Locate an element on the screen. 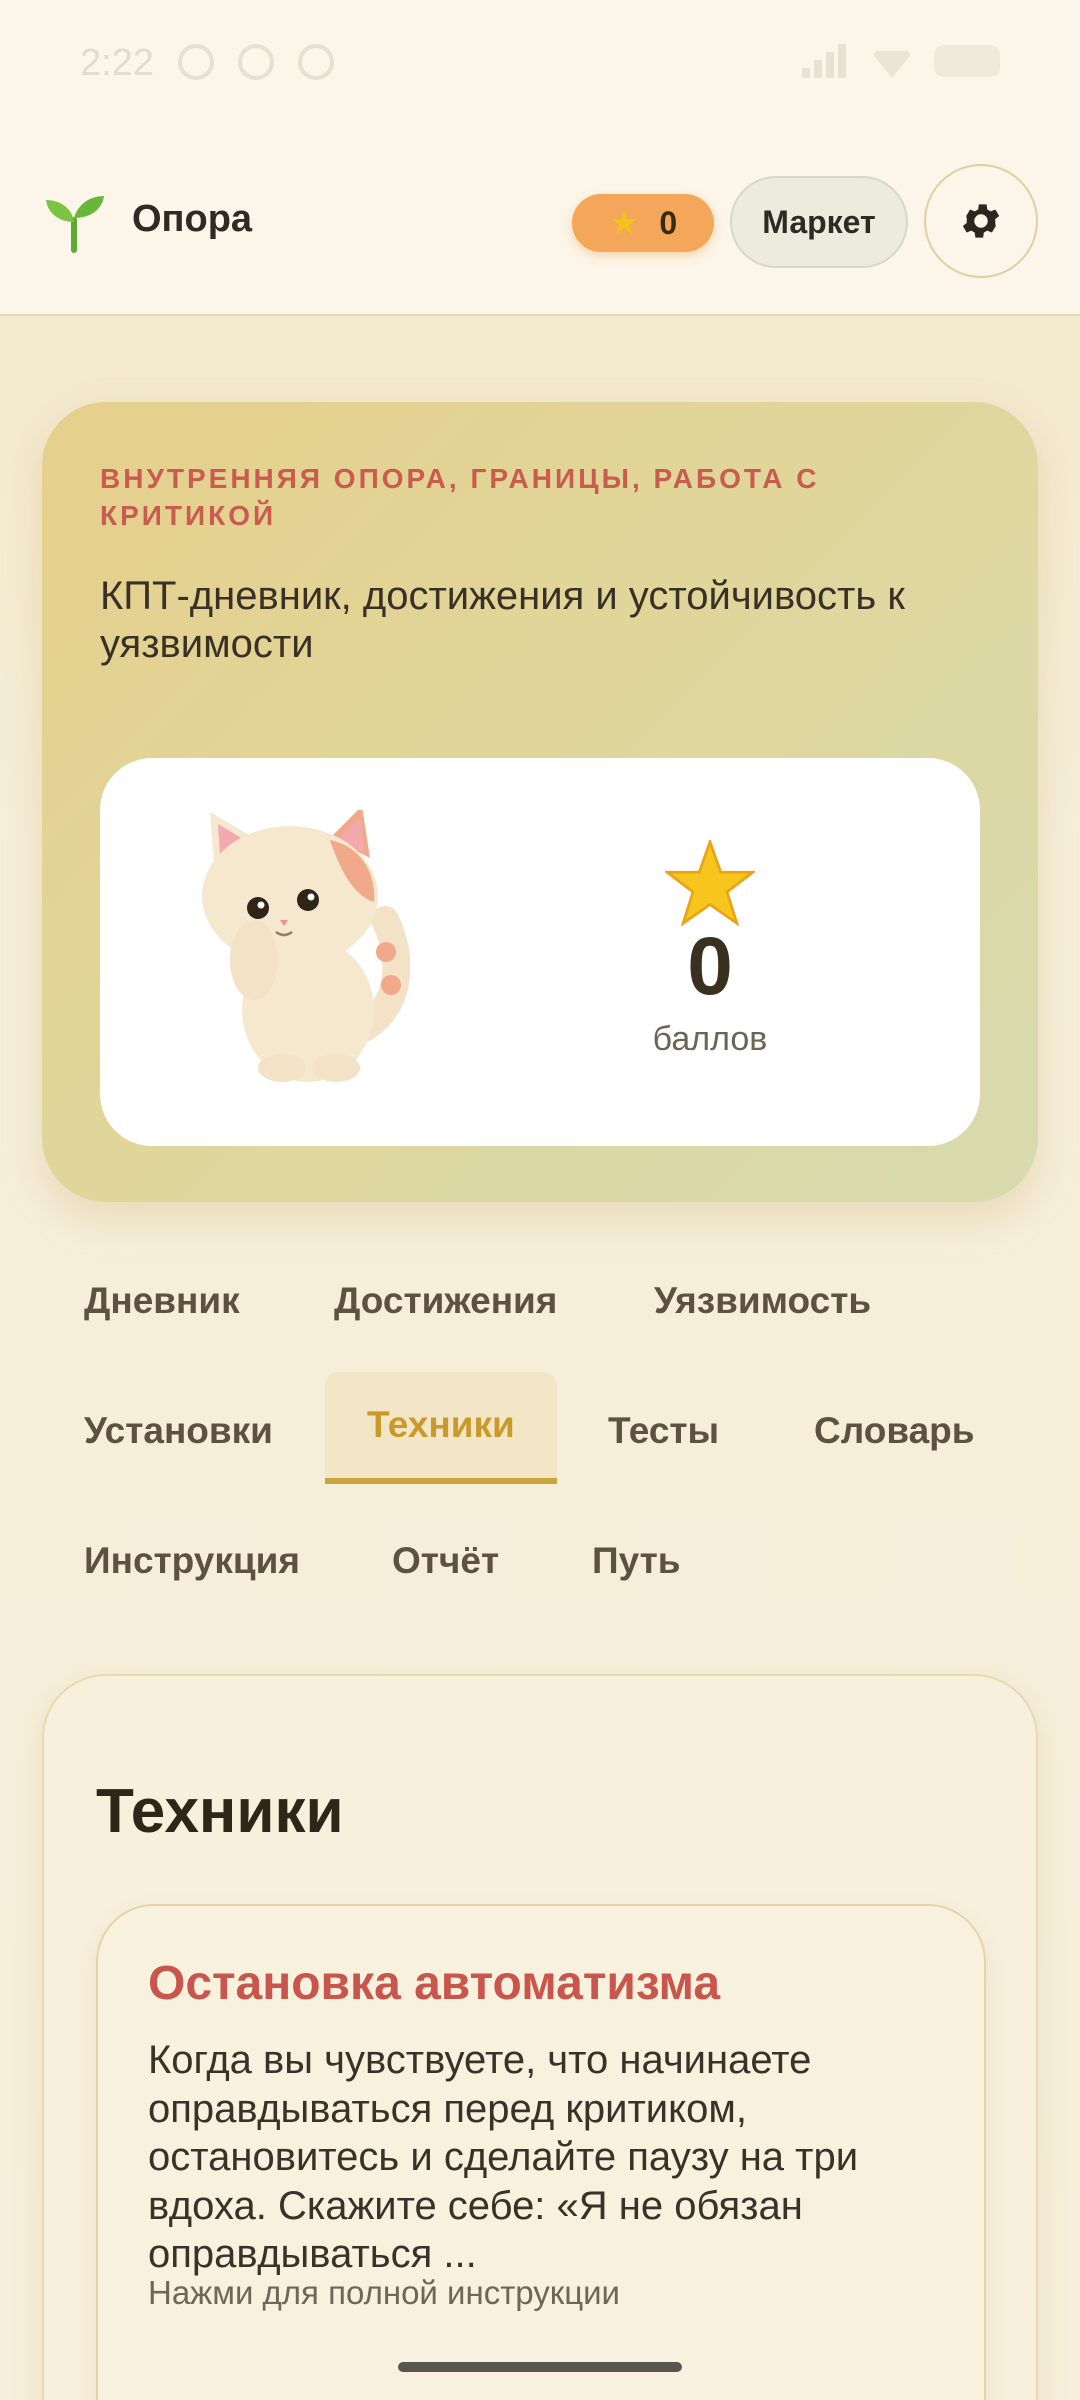 The width and height of the screenshot is (1080, 2400). star-icon: ★ is located at coordinates (624, 223).